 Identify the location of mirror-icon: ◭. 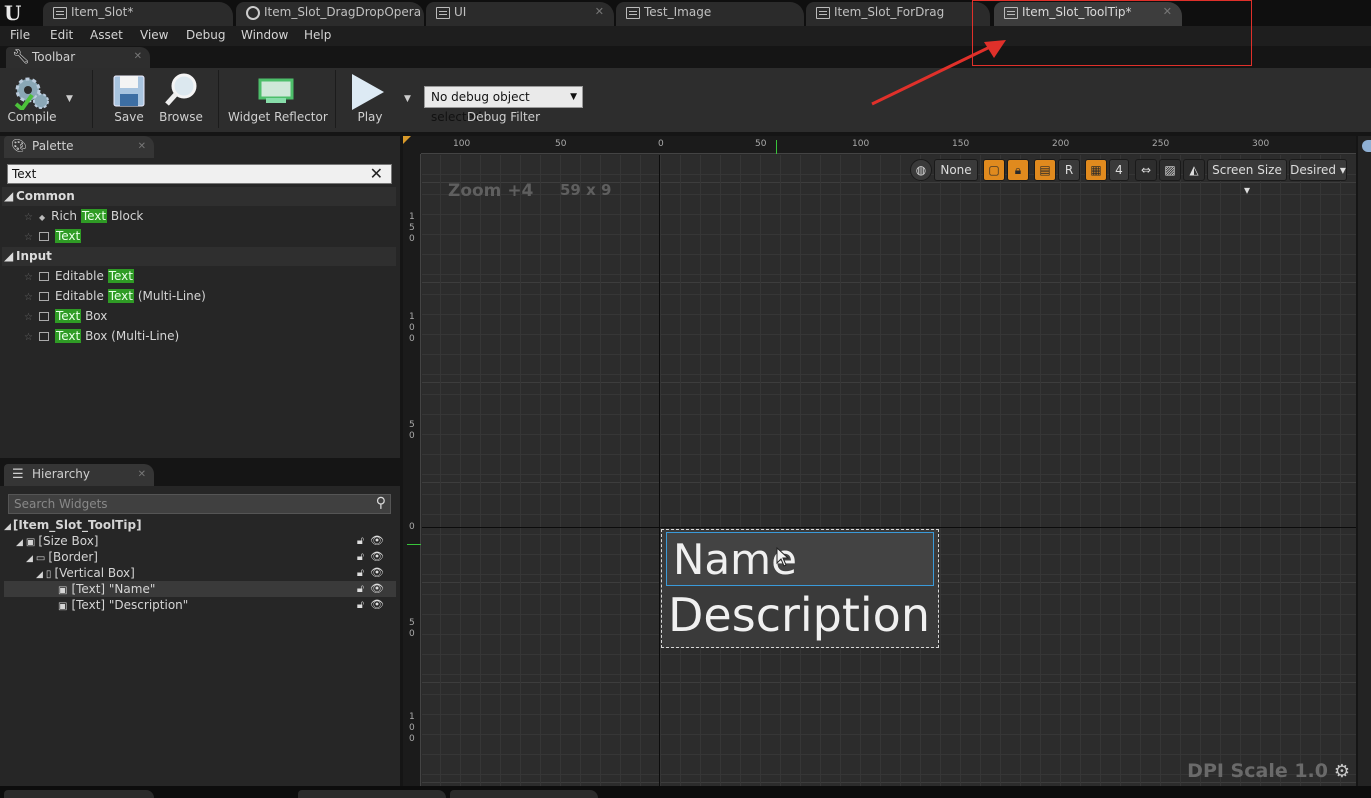
(1194, 170).